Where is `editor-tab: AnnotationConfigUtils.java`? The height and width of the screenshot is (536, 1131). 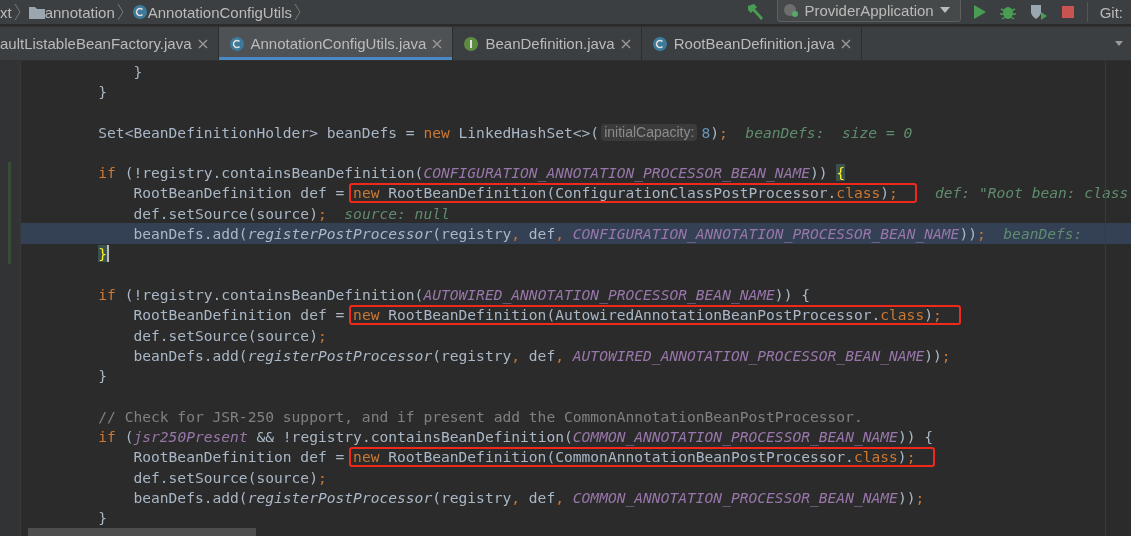
editor-tab: AnnotationConfigUtils.java is located at coordinates (336, 43).